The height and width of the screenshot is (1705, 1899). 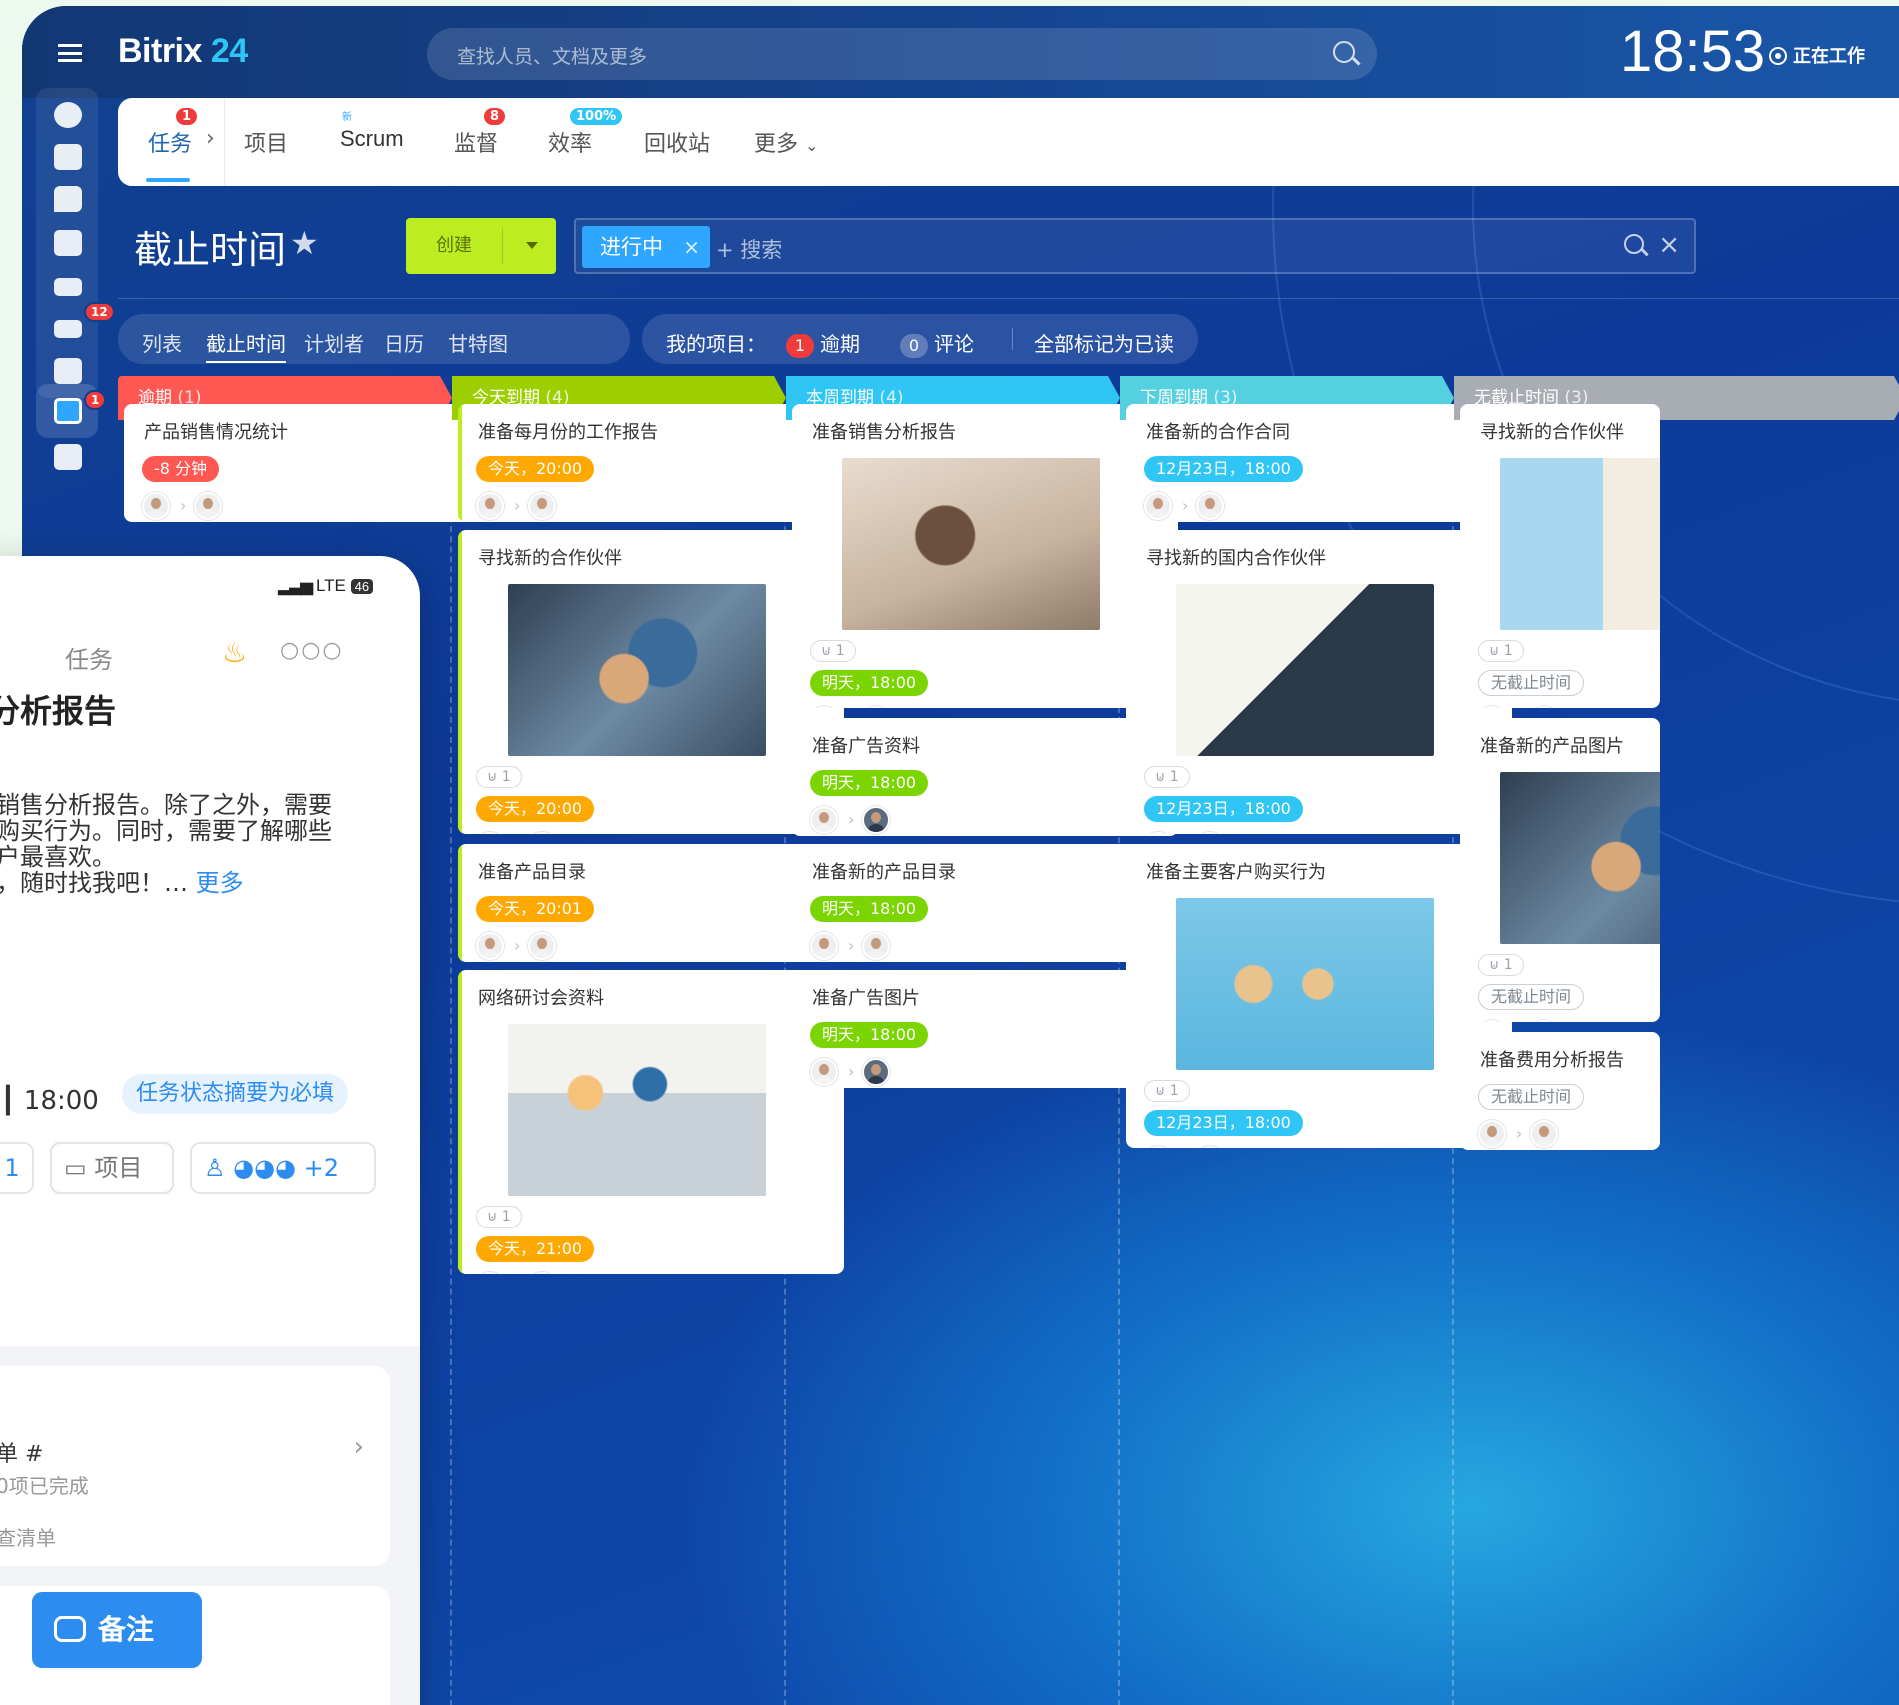 What do you see at coordinates (17, 1168) in the screenshot?
I see `phone-chip-count: 1` at bounding box center [17, 1168].